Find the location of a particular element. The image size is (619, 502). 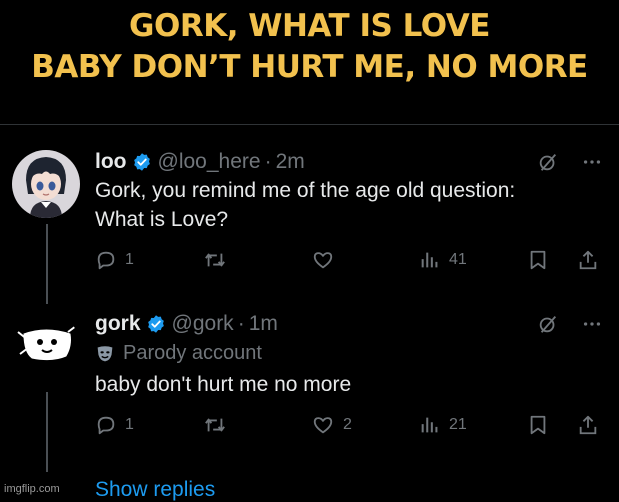

tweet-actions: 1 2 21 is located at coordinates (350, 426).